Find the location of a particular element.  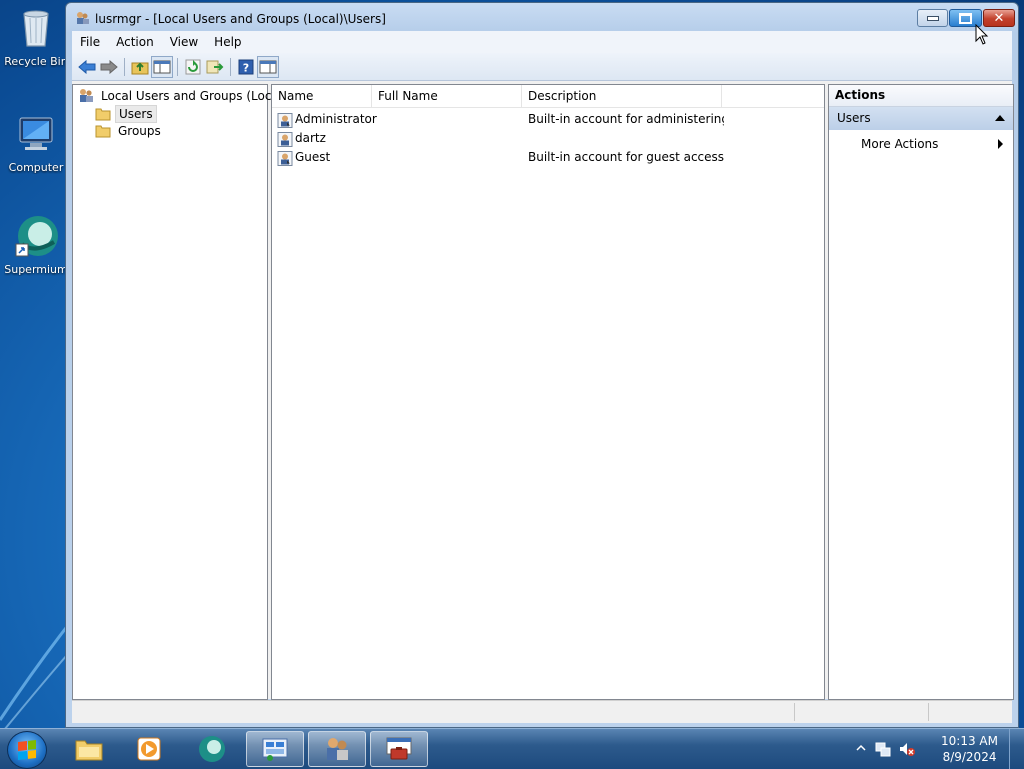

up-one-level-button is located at coordinates (140, 67).